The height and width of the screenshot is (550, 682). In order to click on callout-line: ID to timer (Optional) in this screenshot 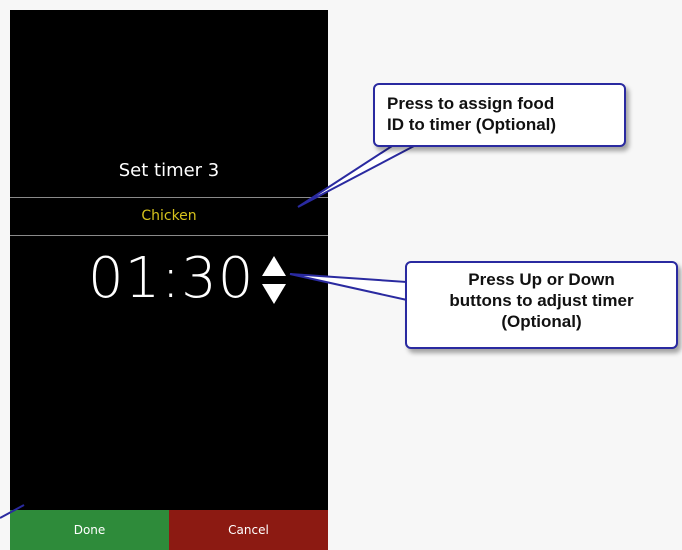, I will do `click(472, 124)`.